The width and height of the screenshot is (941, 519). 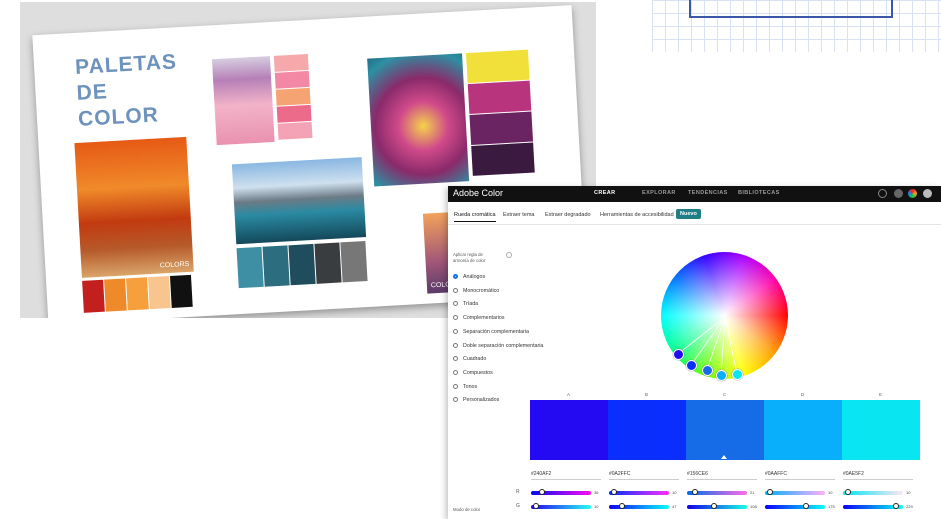 What do you see at coordinates (674, 506) in the screenshot?
I see `g-channel-value: 47` at bounding box center [674, 506].